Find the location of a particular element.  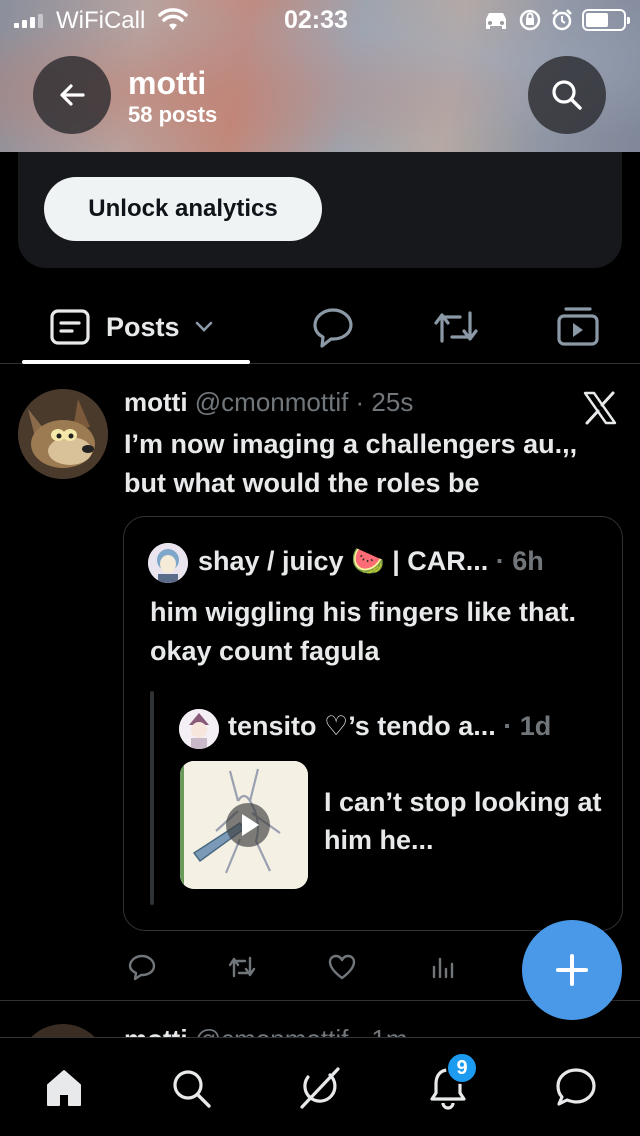

grok-icon is located at coordinates (320, 1088).